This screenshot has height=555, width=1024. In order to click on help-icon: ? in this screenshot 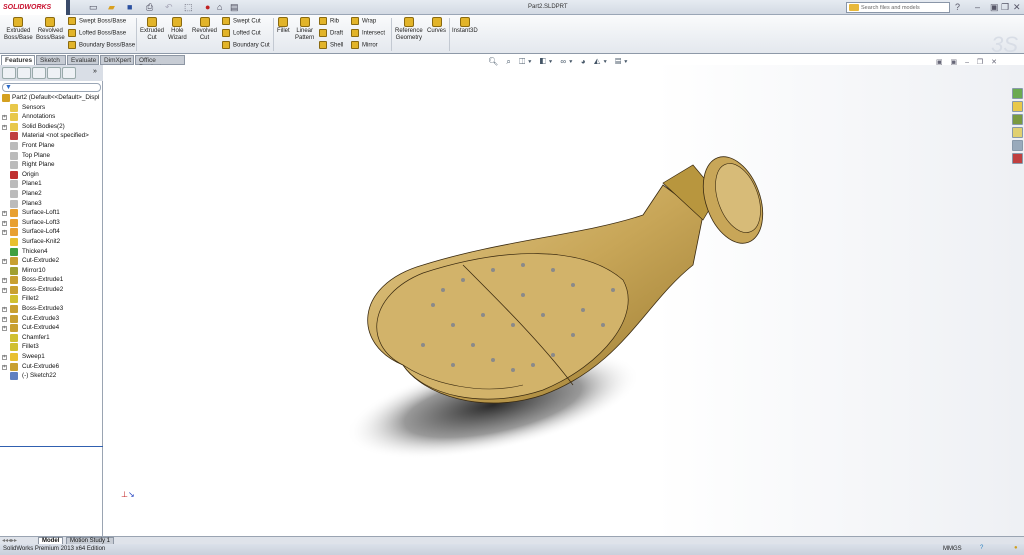, I will do `click(957, 7)`.